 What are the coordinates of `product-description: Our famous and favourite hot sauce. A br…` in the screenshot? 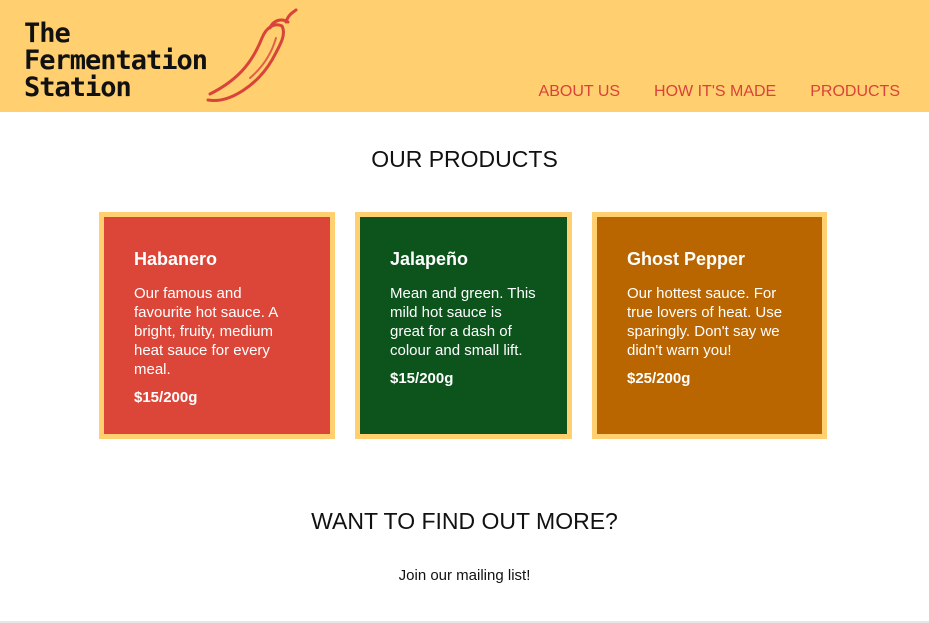 It's located at (206, 331).